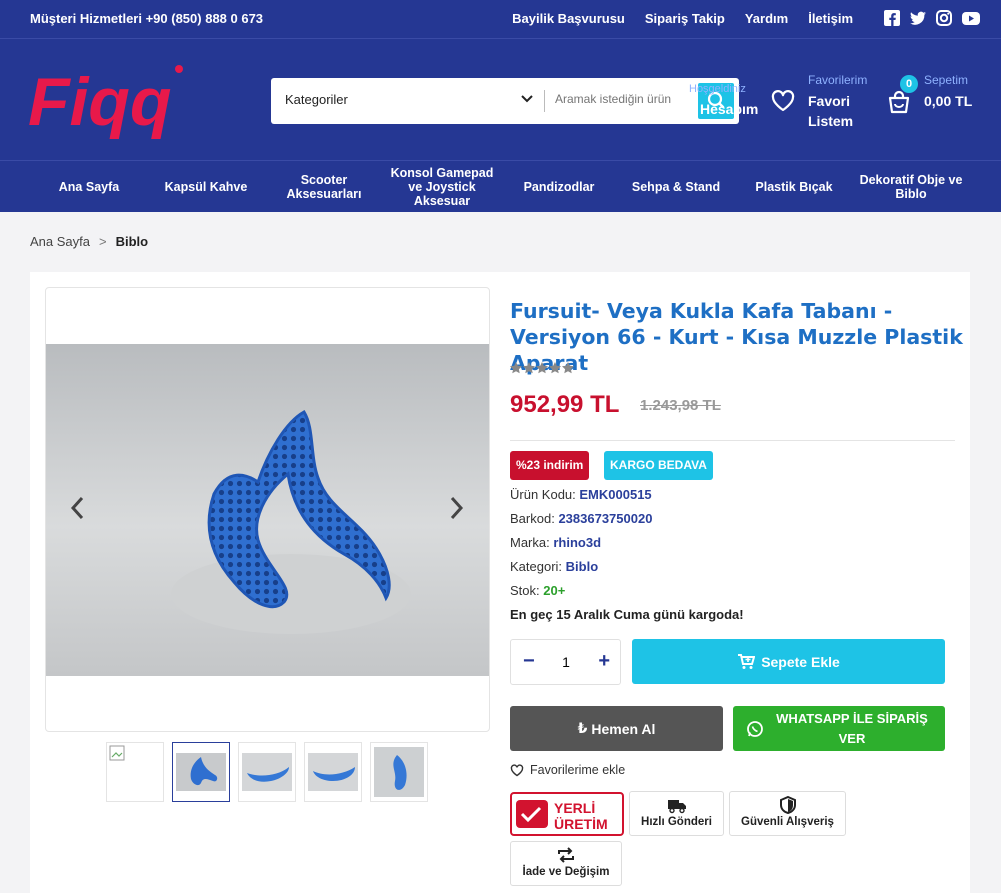 The width and height of the screenshot is (1001, 893). Describe the element at coordinates (717, 89) in the screenshot. I see `account-greeting: Hoşgeldiniz` at that location.